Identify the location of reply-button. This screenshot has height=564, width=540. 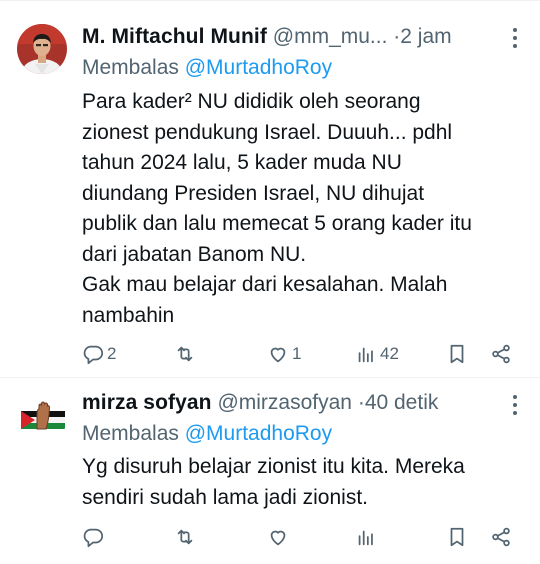
(94, 537).